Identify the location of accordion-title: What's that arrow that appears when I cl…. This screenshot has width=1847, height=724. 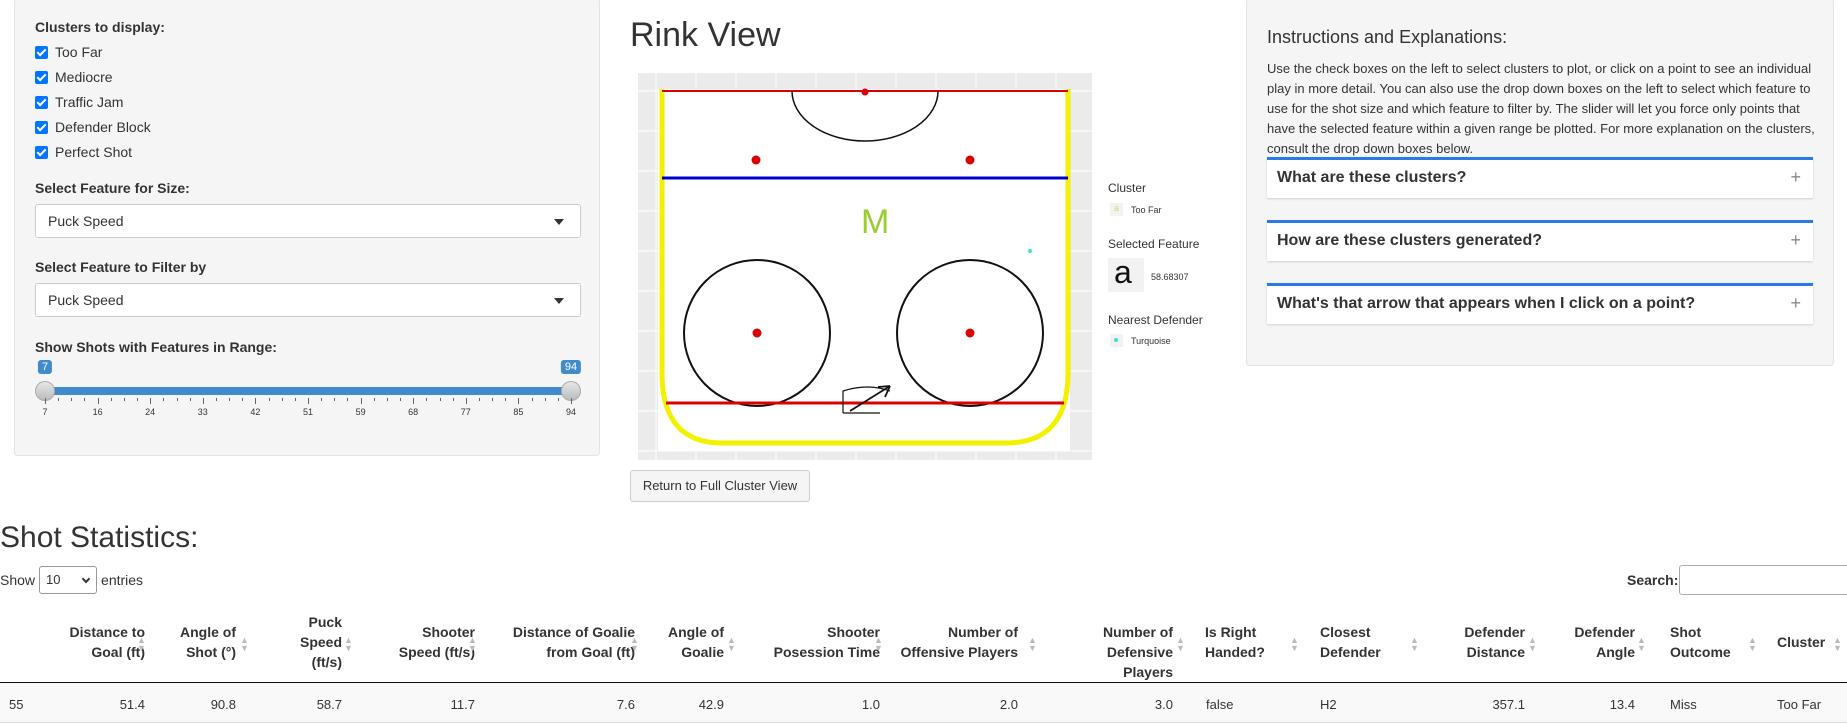
(1486, 303).